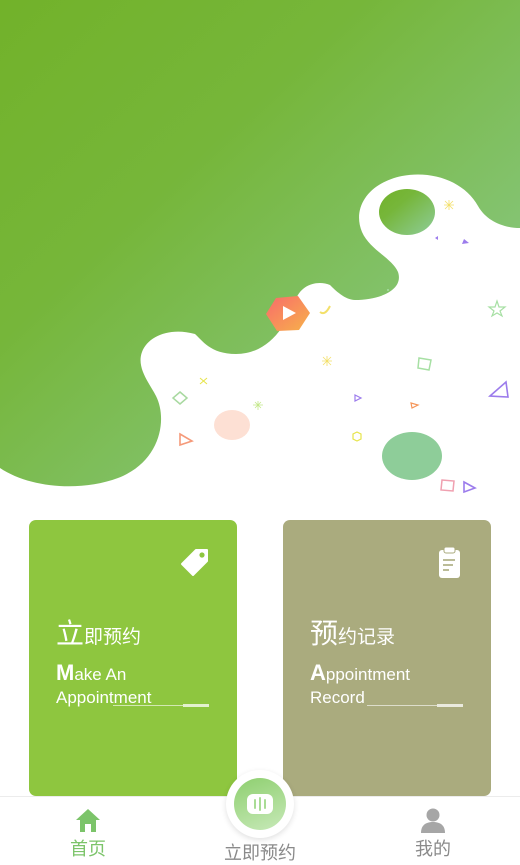 The image size is (520, 865). I want to click on card-title: 立即预约, so click(99, 633).